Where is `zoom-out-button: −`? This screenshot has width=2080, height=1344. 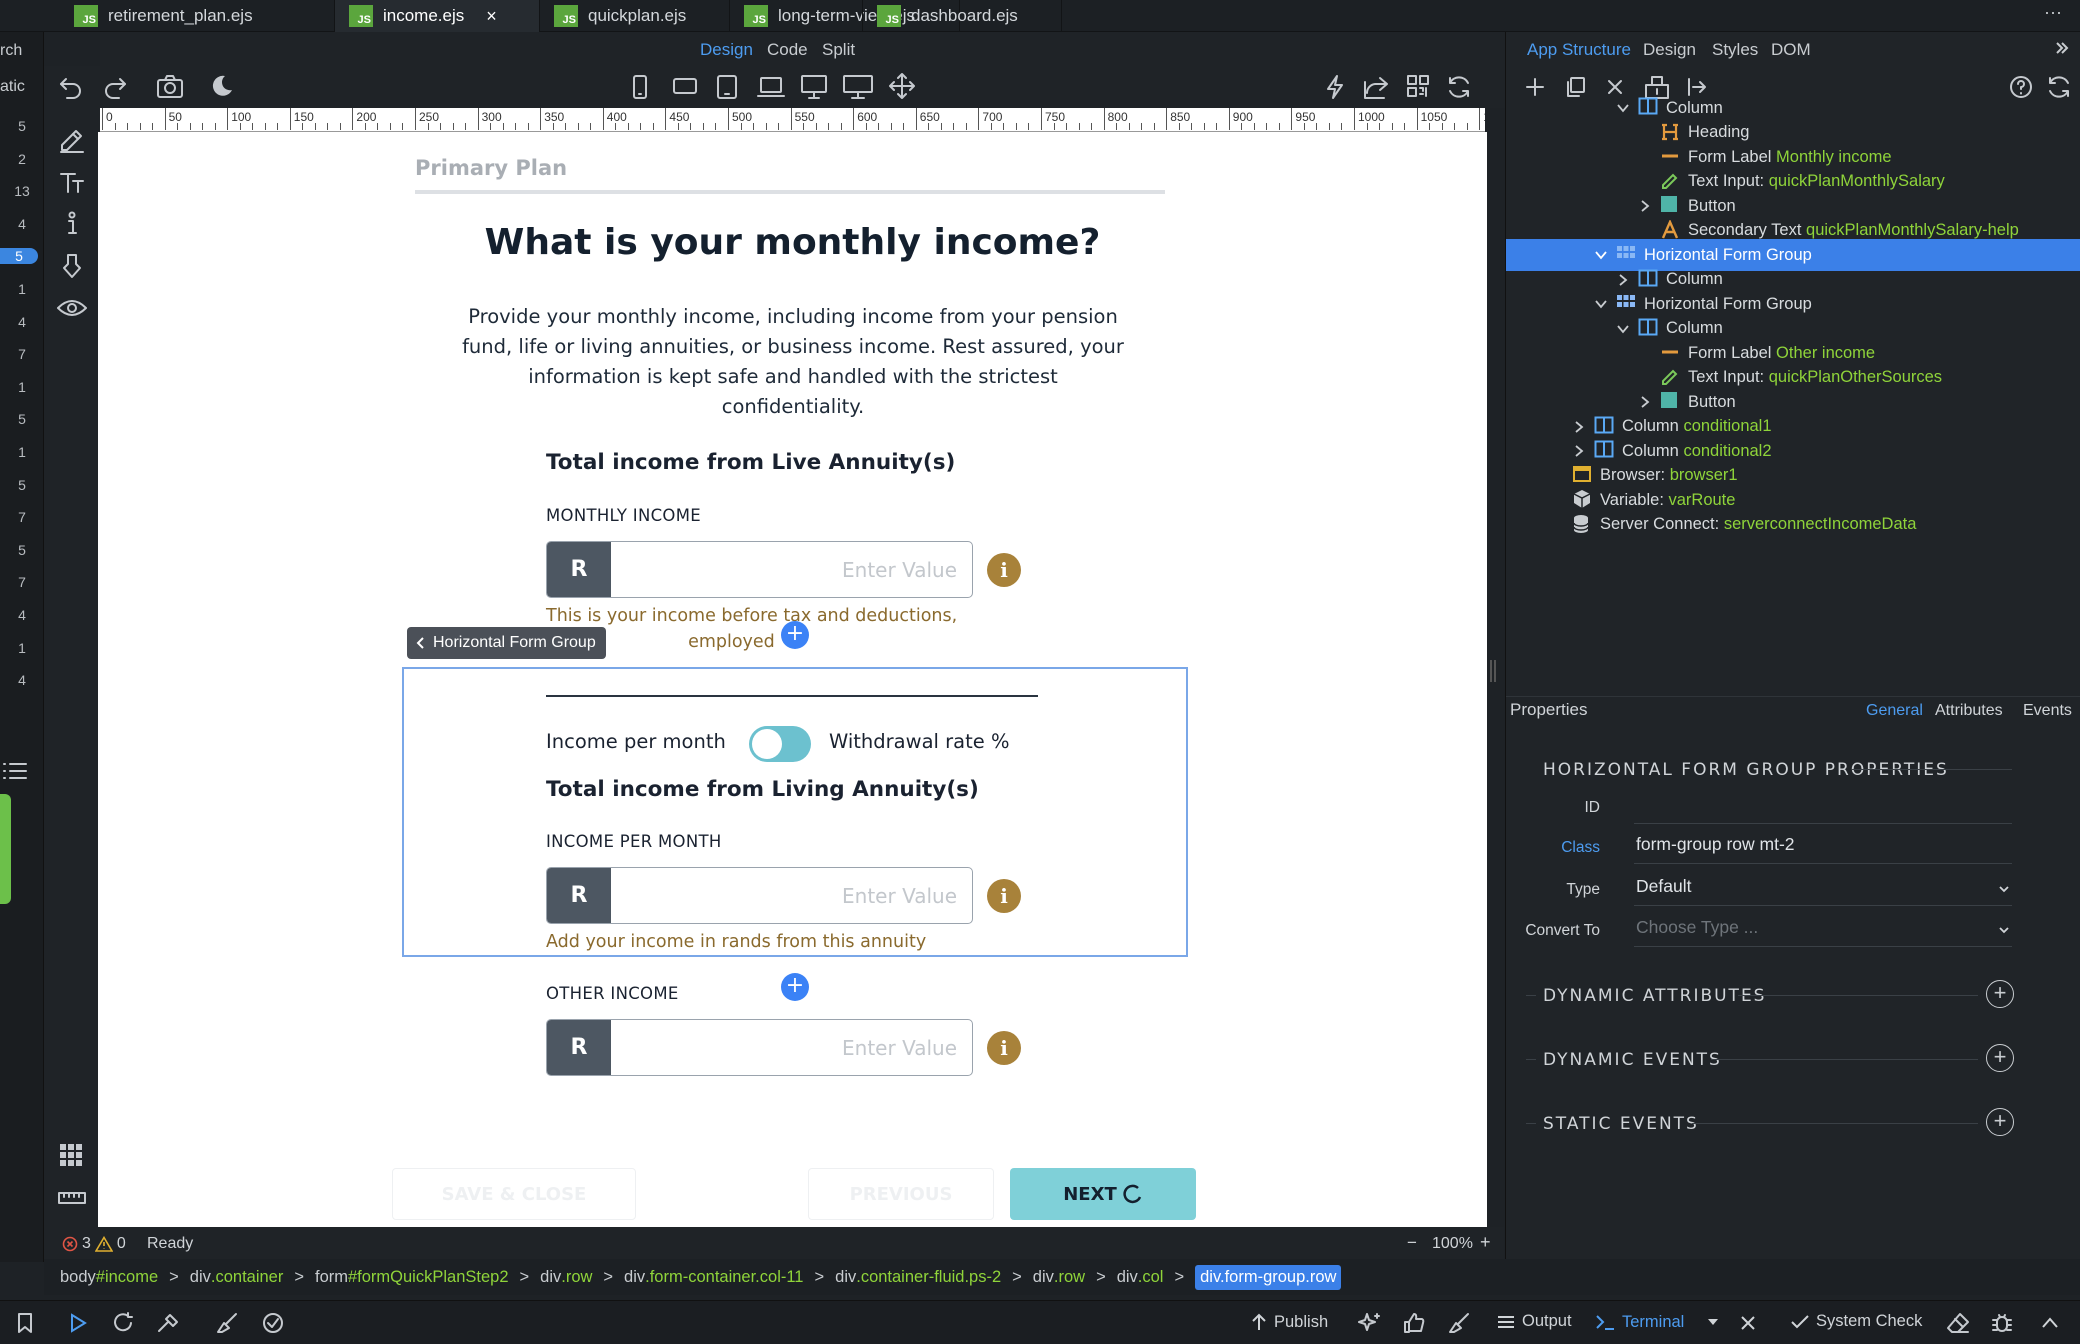
zoom-out-button: − is located at coordinates (1412, 1243).